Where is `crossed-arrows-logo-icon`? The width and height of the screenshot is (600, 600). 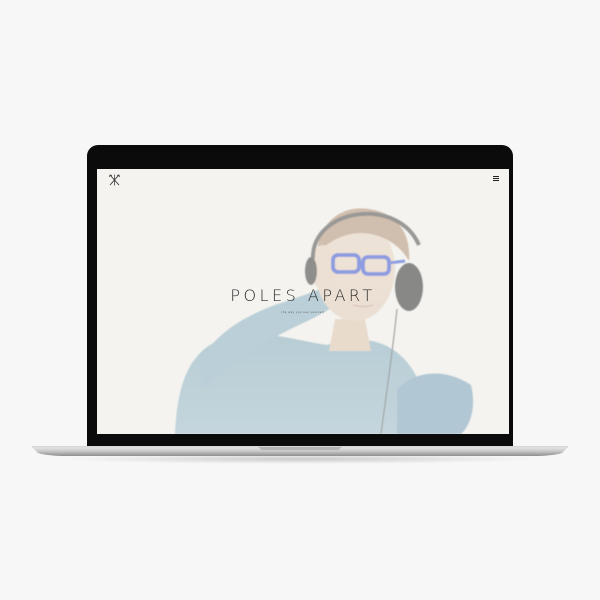 crossed-arrows-logo-icon is located at coordinates (114, 180).